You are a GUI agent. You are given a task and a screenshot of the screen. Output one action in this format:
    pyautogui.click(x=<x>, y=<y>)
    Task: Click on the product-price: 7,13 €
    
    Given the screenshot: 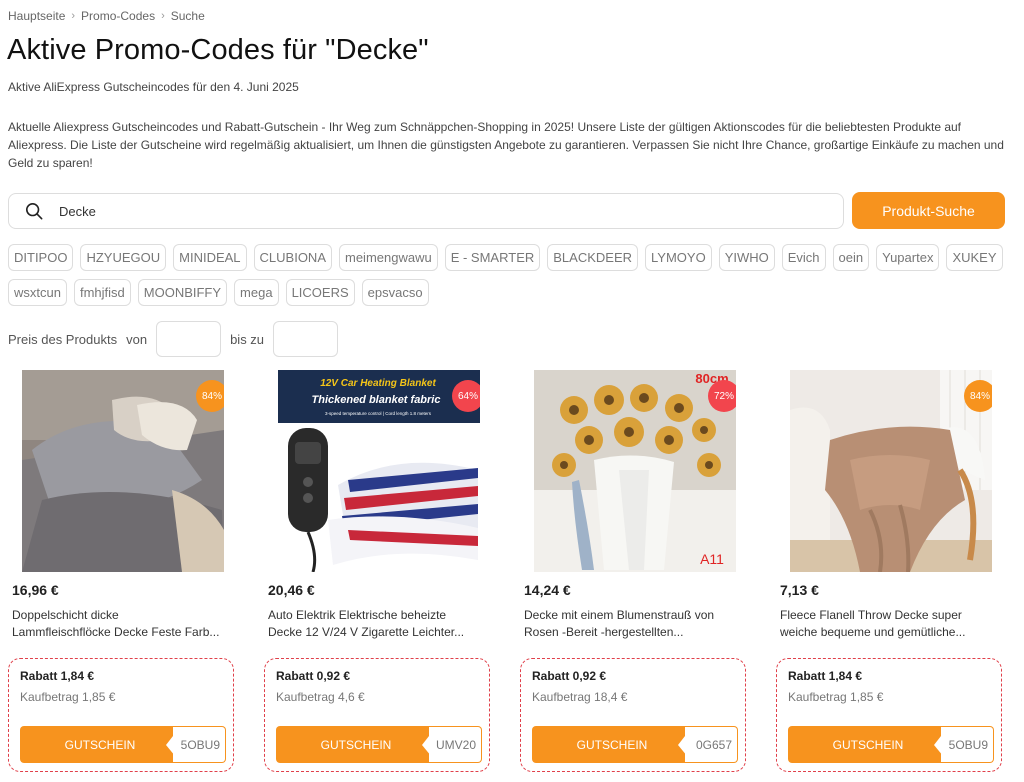 What is the action you would take?
    pyautogui.click(x=799, y=590)
    